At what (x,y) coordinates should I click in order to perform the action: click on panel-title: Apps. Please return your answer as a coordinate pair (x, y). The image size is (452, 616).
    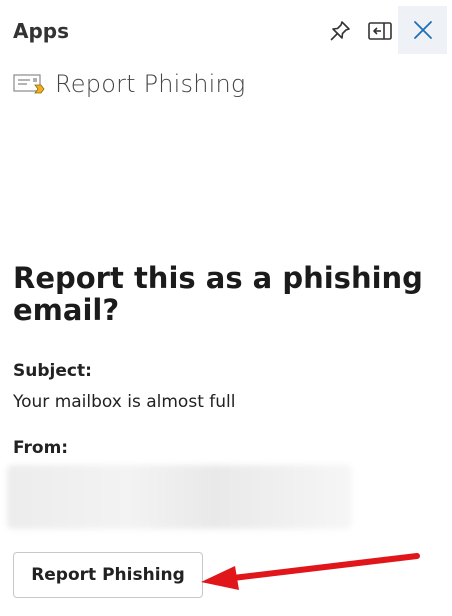
    Looking at the image, I should click on (41, 31).